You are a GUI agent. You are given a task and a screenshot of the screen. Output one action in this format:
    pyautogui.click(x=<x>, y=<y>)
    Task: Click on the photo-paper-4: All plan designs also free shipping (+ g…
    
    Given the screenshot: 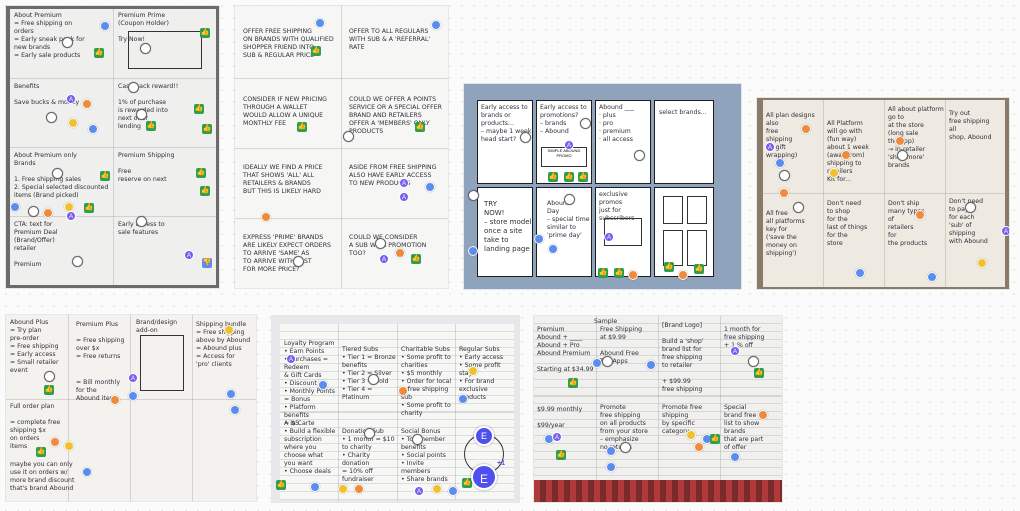 What is the action you would take?
    pyautogui.click(x=883, y=193)
    